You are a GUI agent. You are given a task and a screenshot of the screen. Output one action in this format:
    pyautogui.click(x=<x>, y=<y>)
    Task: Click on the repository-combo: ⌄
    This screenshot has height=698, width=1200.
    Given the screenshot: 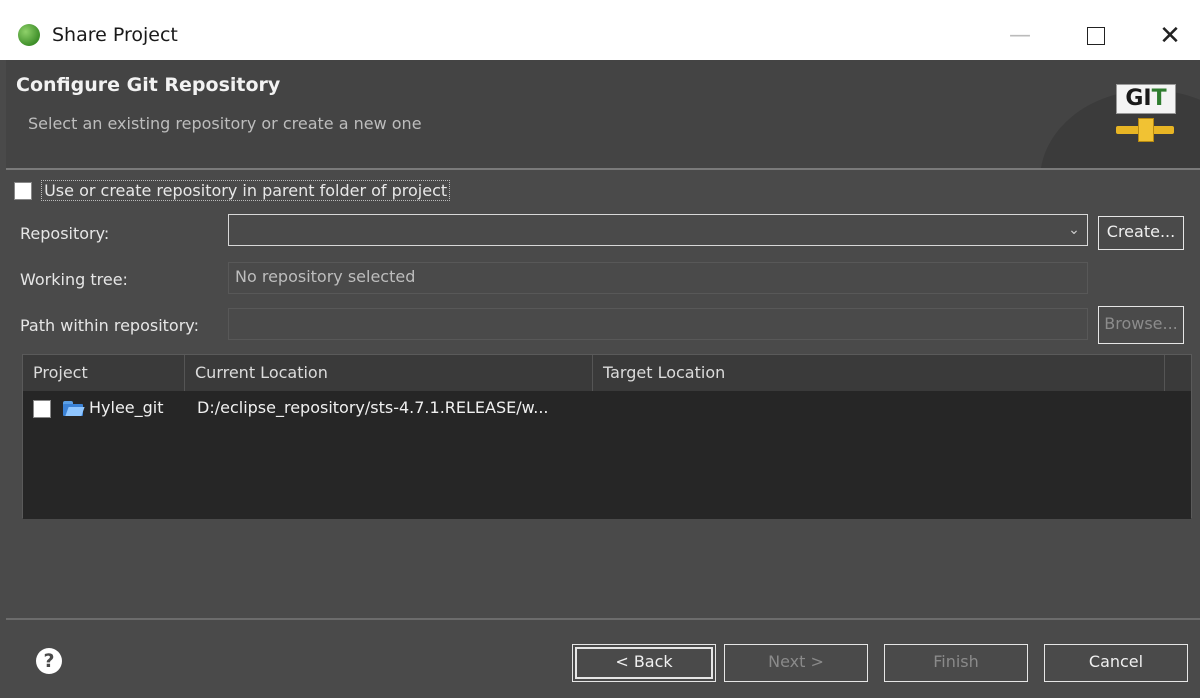 What is the action you would take?
    pyautogui.click(x=658, y=230)
    